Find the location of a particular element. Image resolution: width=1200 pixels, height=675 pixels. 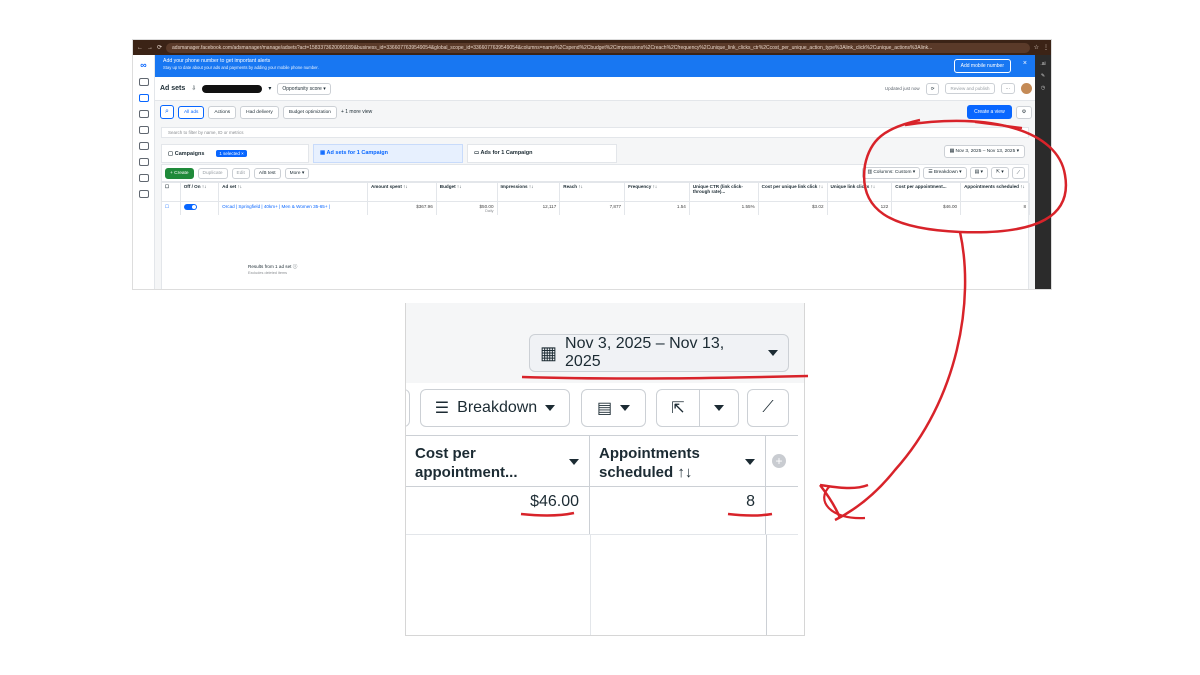

star-icon: ☆ is located at coordinates (1036, 47).